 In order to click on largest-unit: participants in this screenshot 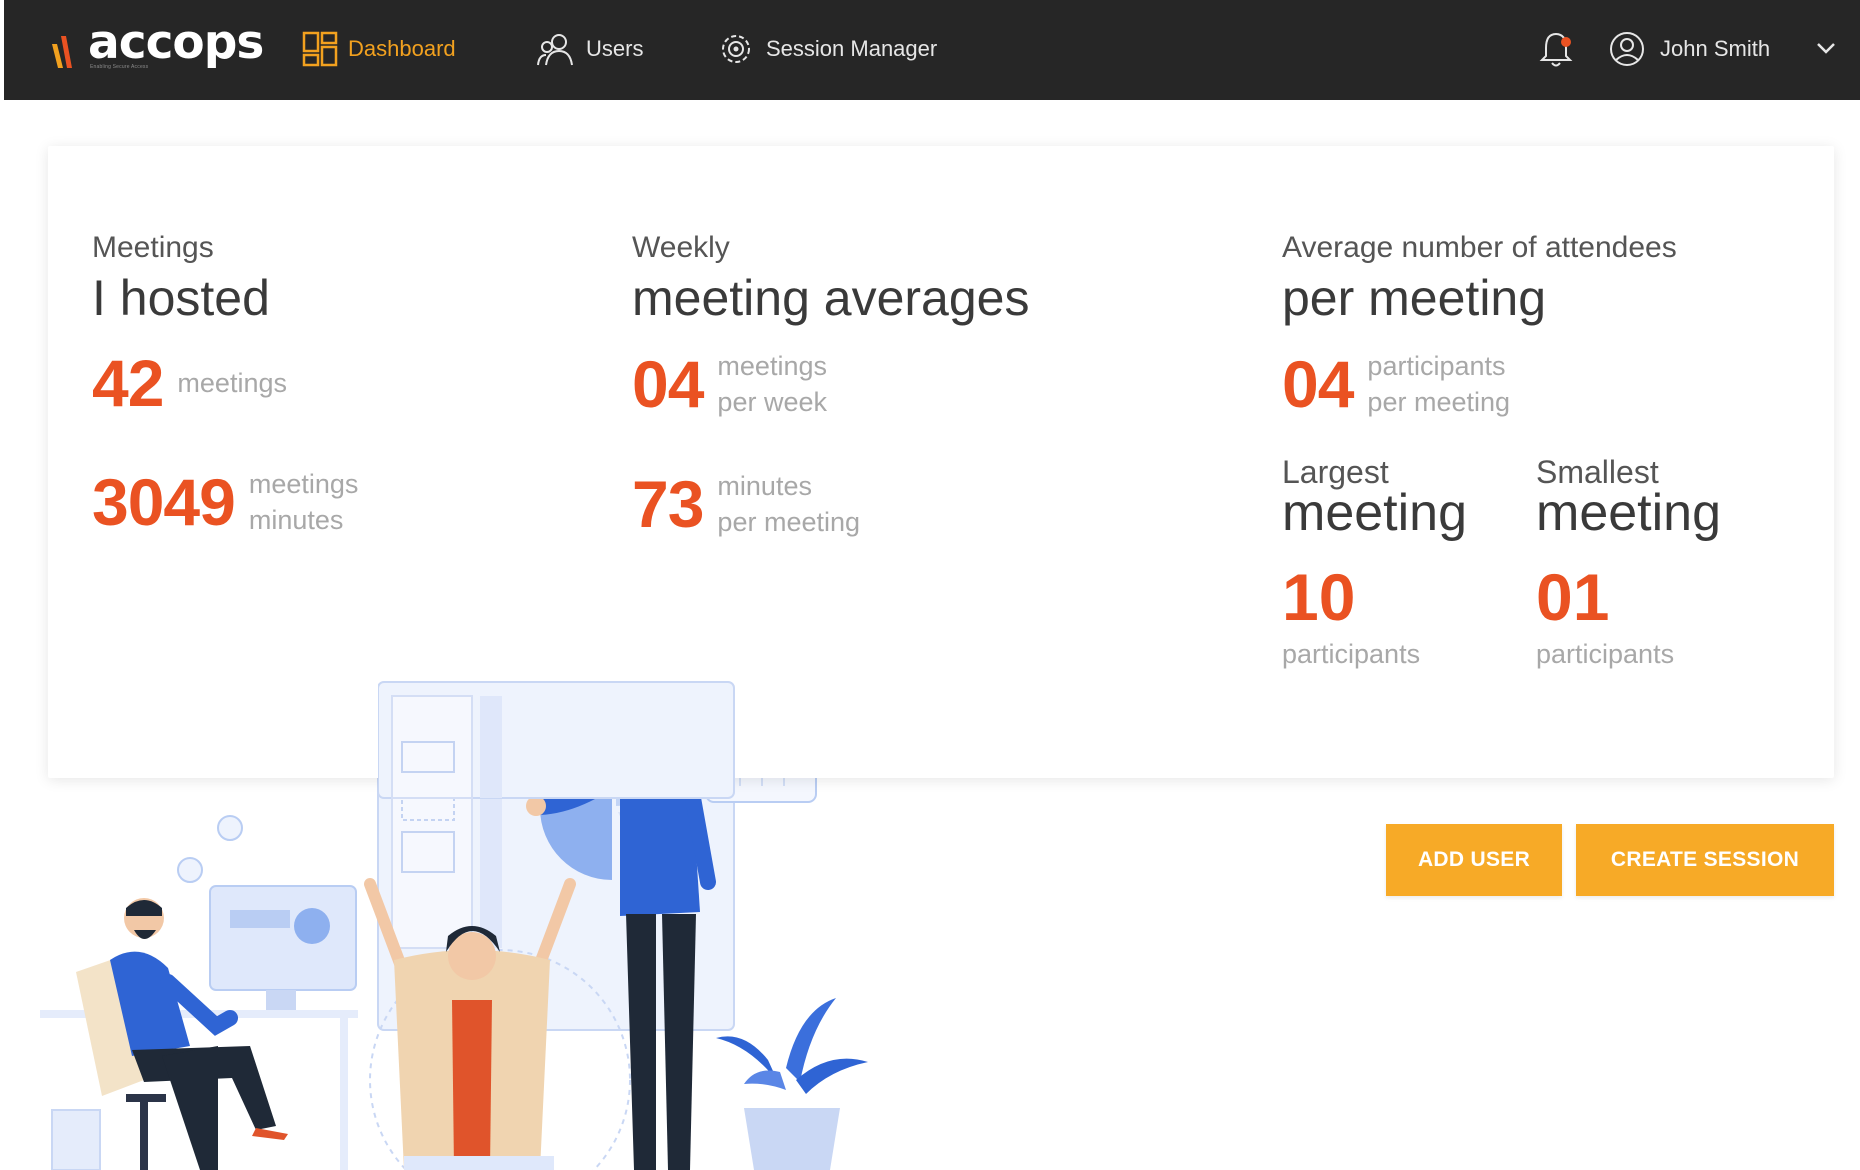, I will do `click(1351, 654)`.